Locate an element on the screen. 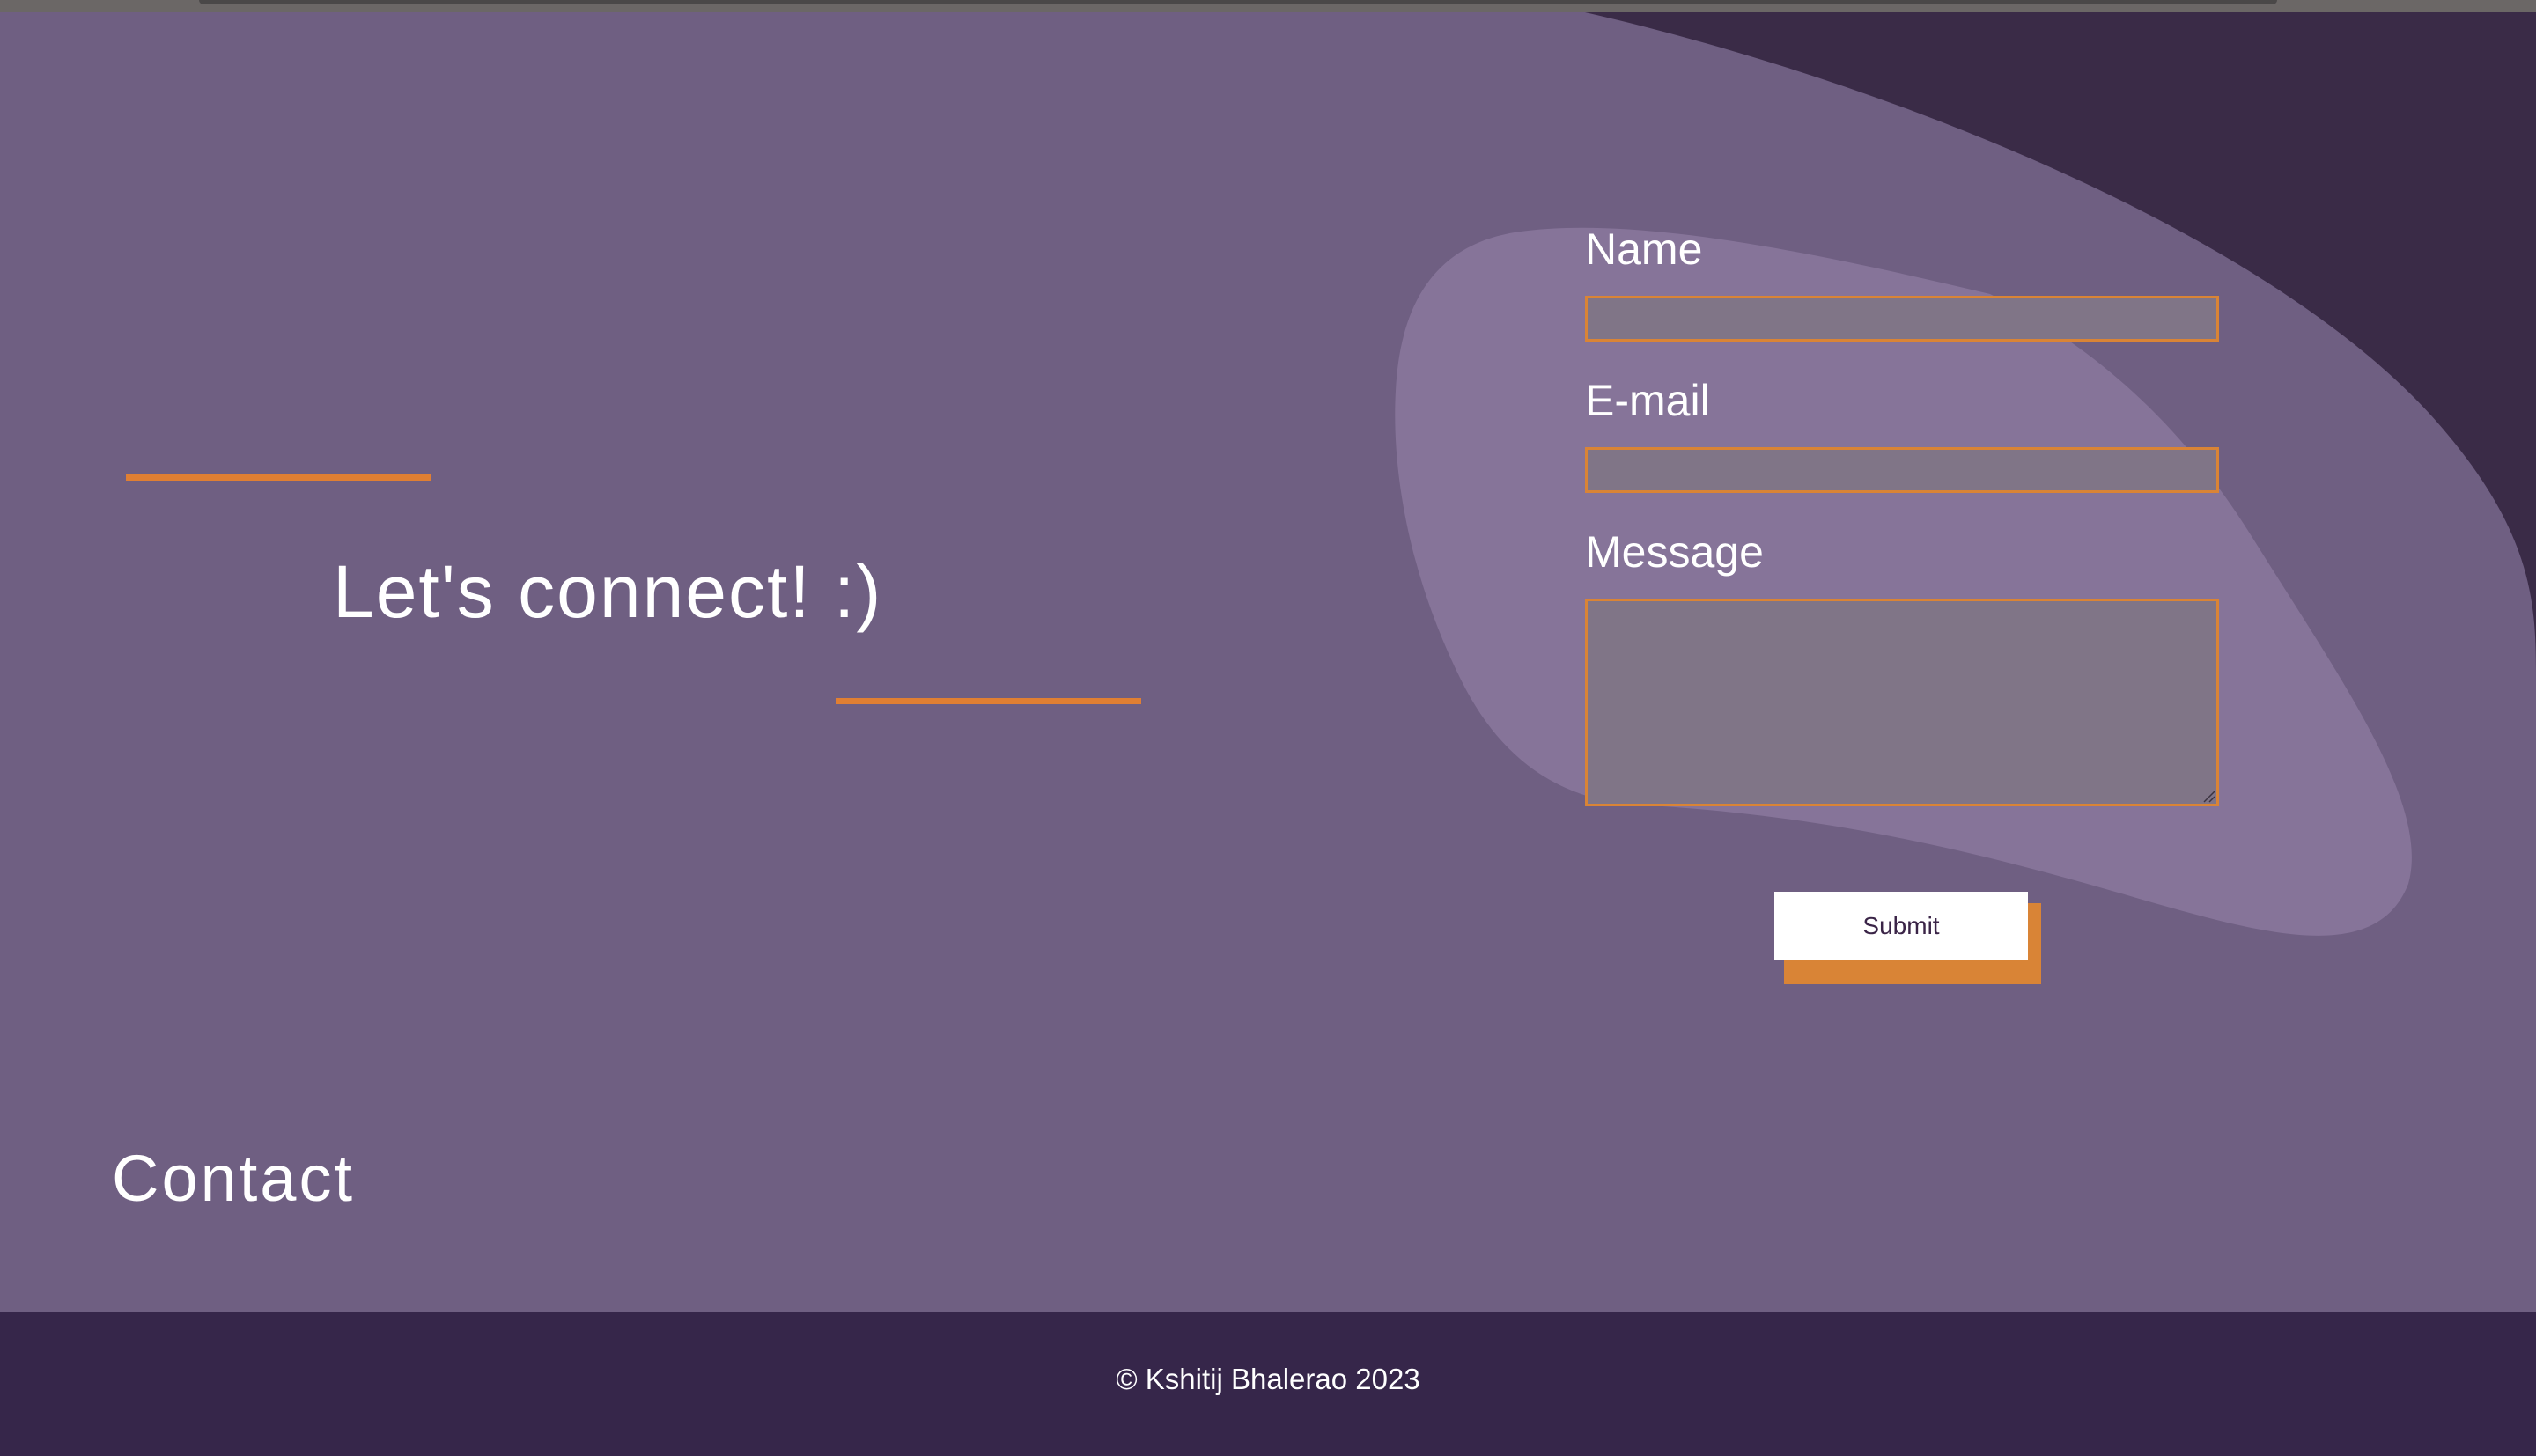  browser-top-strip-inner is located at coordinates (1238, 2).